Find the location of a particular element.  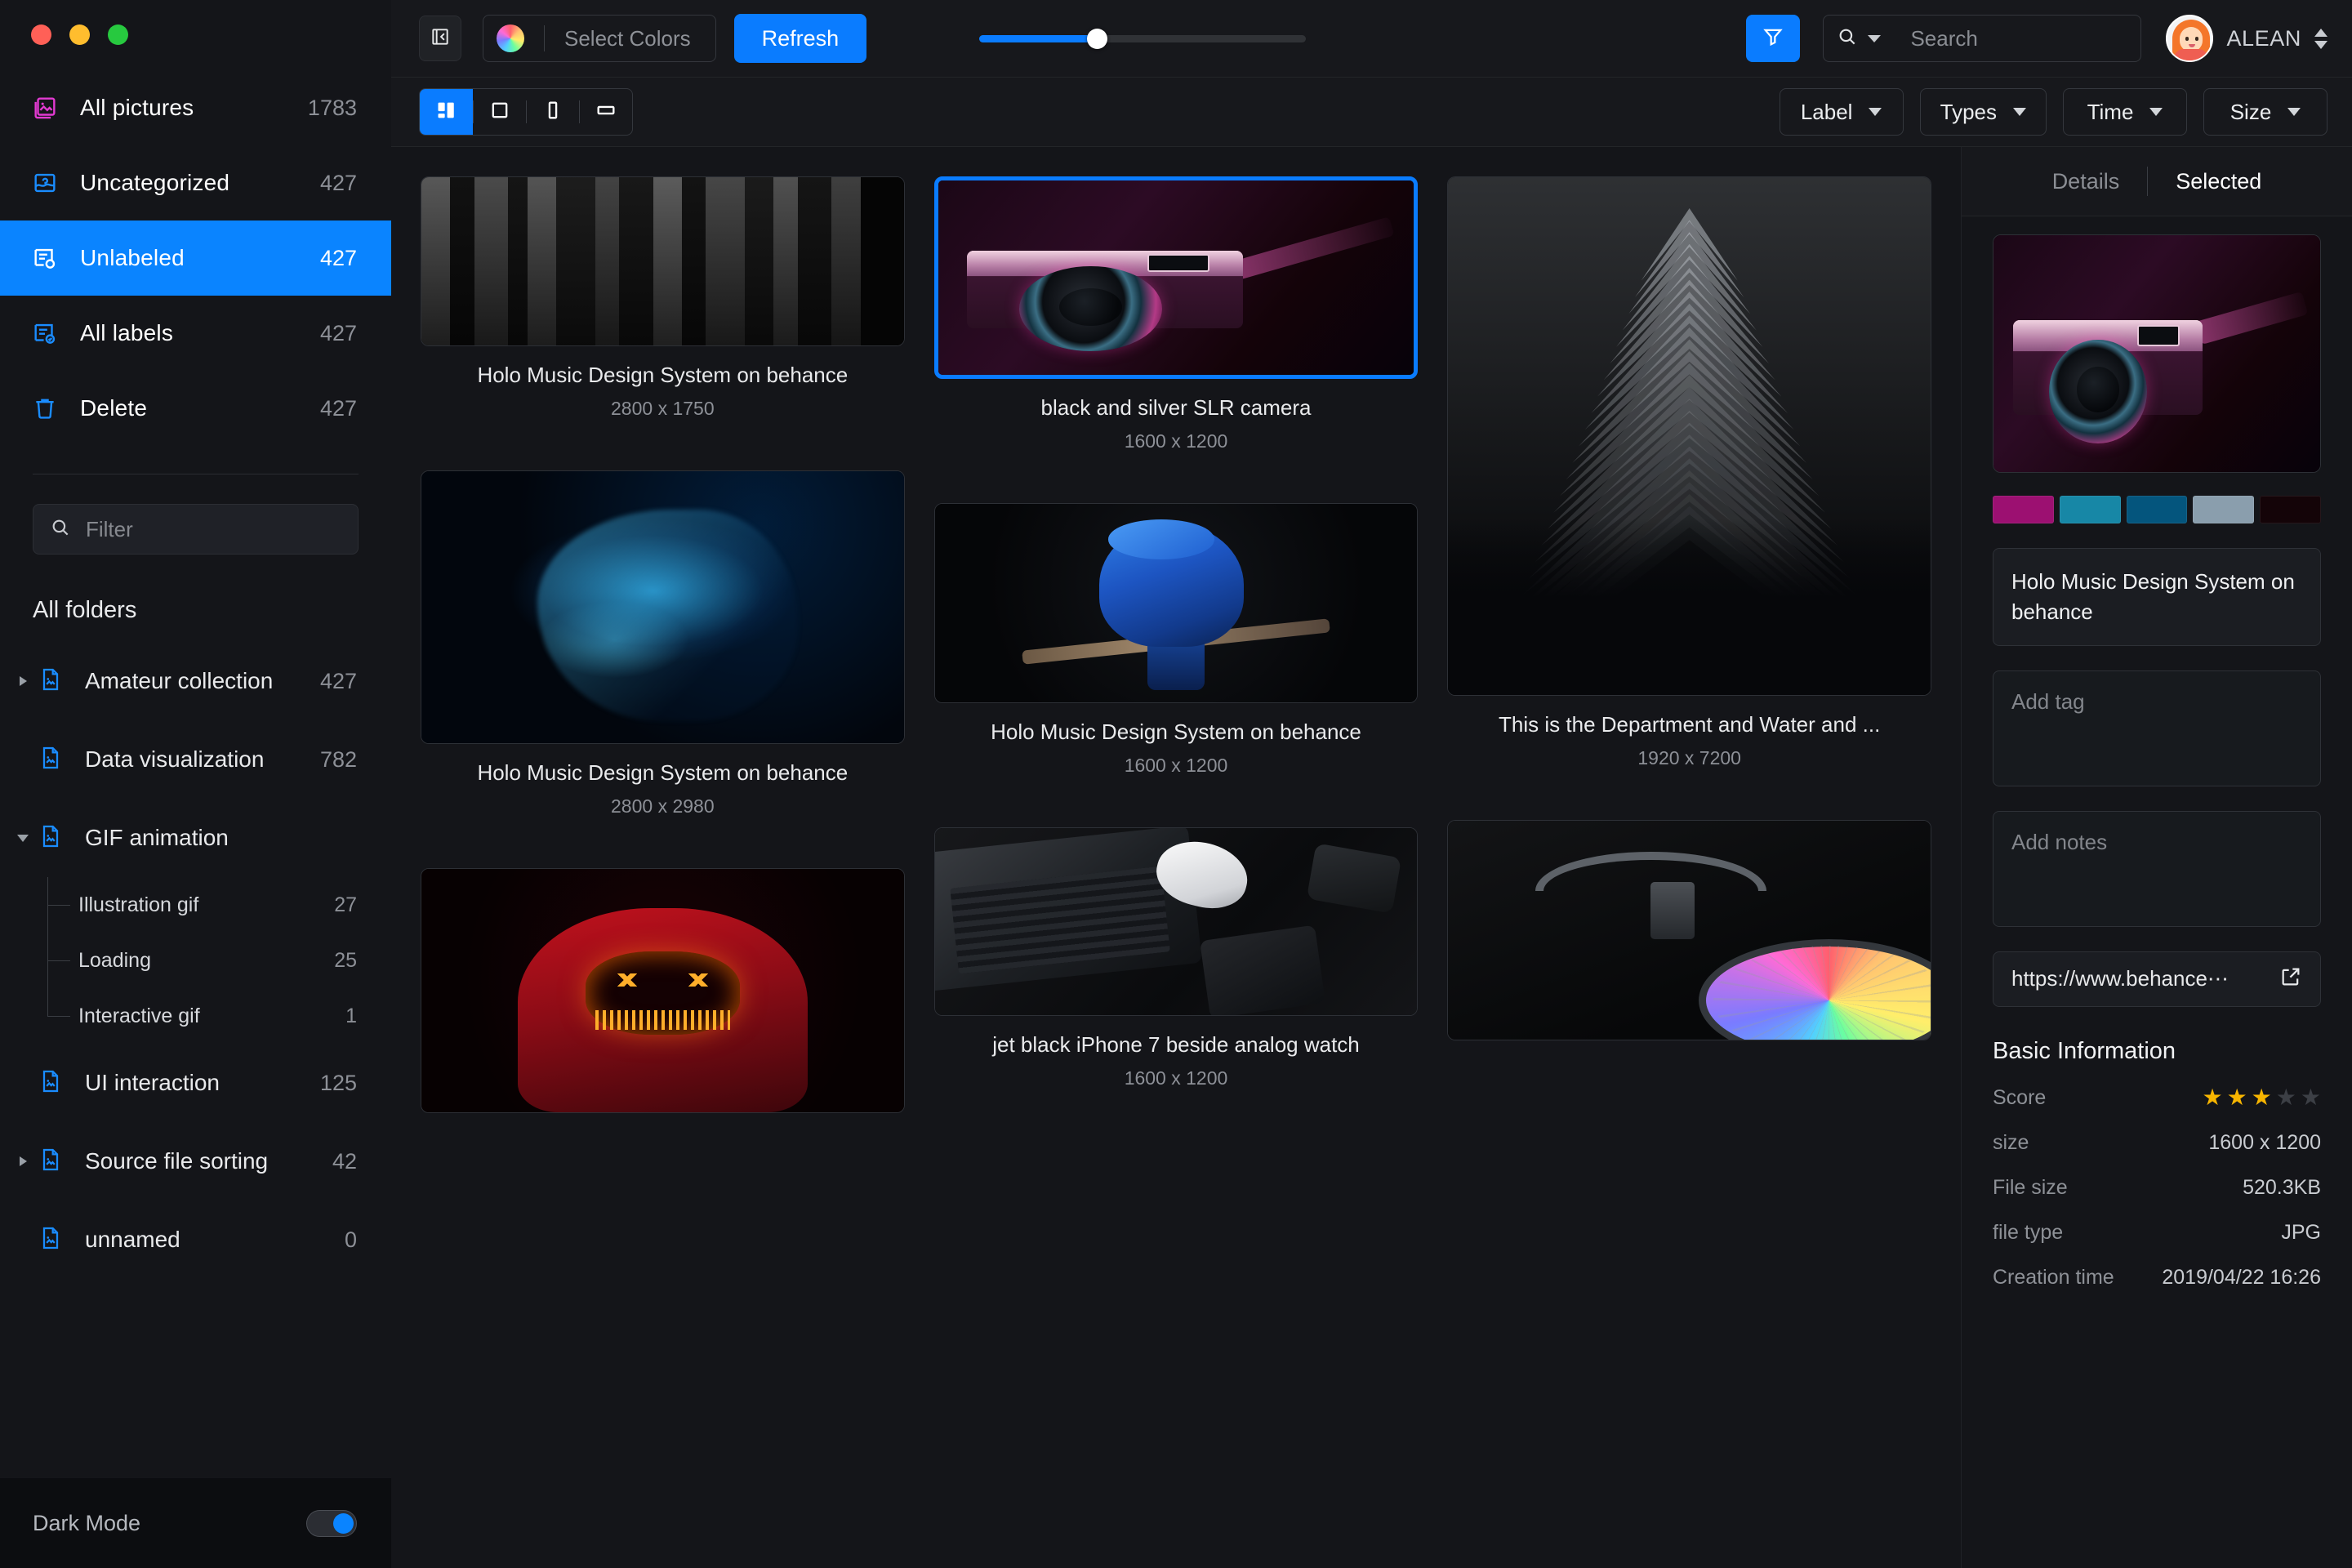

refresh-button: Refresh is located at coordinates (800, 38).